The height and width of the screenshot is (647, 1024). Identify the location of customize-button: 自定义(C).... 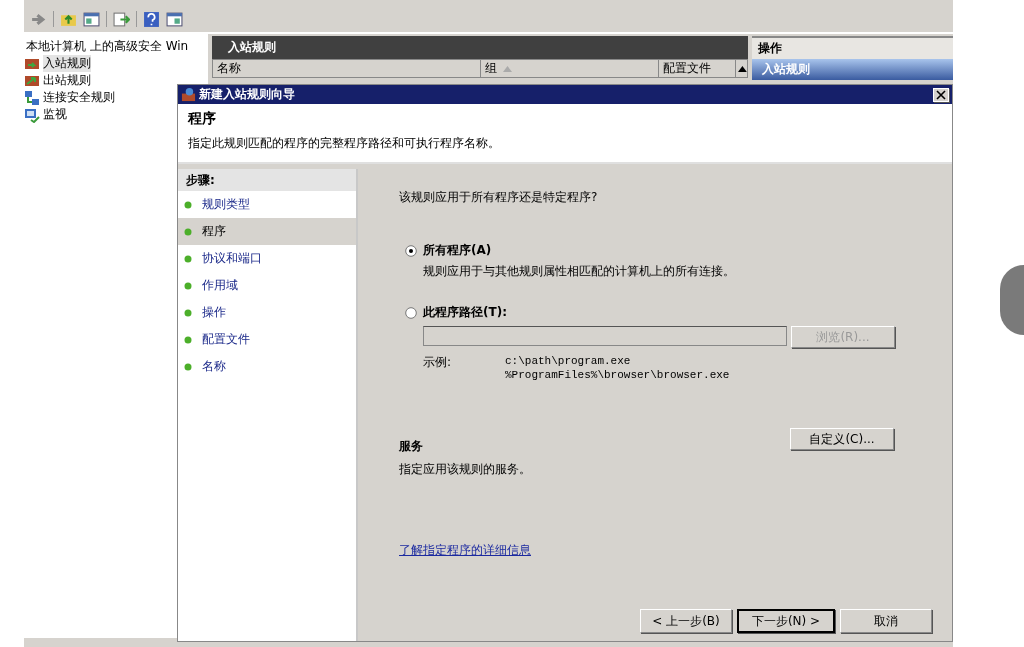
(842, 439).